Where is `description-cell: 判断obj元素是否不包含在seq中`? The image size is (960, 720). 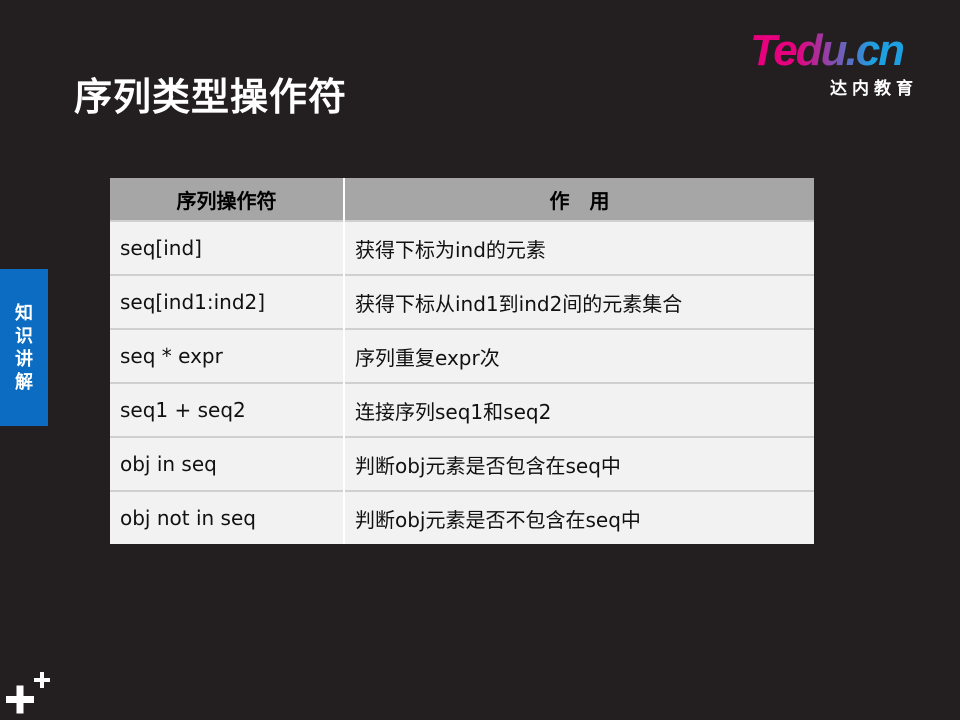 description-cell: 判断obj元素是否不包含在seq中 is located at coordinates (579, 517).